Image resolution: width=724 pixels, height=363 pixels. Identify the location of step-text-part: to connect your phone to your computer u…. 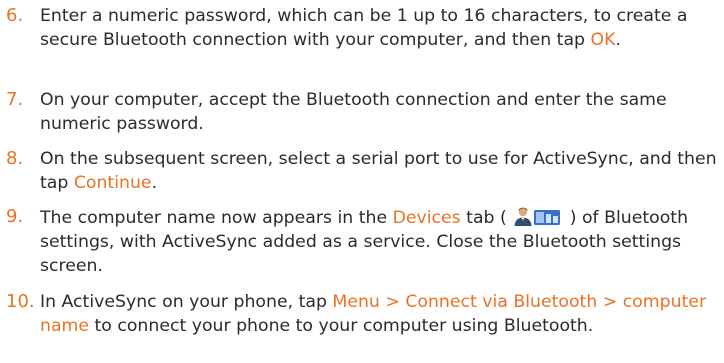
(341, 326).